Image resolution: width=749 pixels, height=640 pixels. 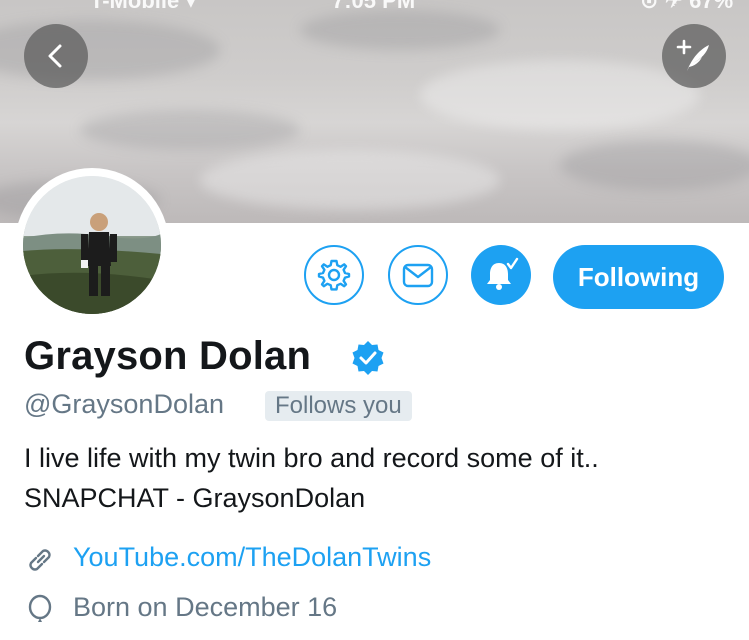 I want to click on status-bar: T-Mobile ▾ 7:05 PM ⊙ ✈ 67%, so click(x=374, y=6).